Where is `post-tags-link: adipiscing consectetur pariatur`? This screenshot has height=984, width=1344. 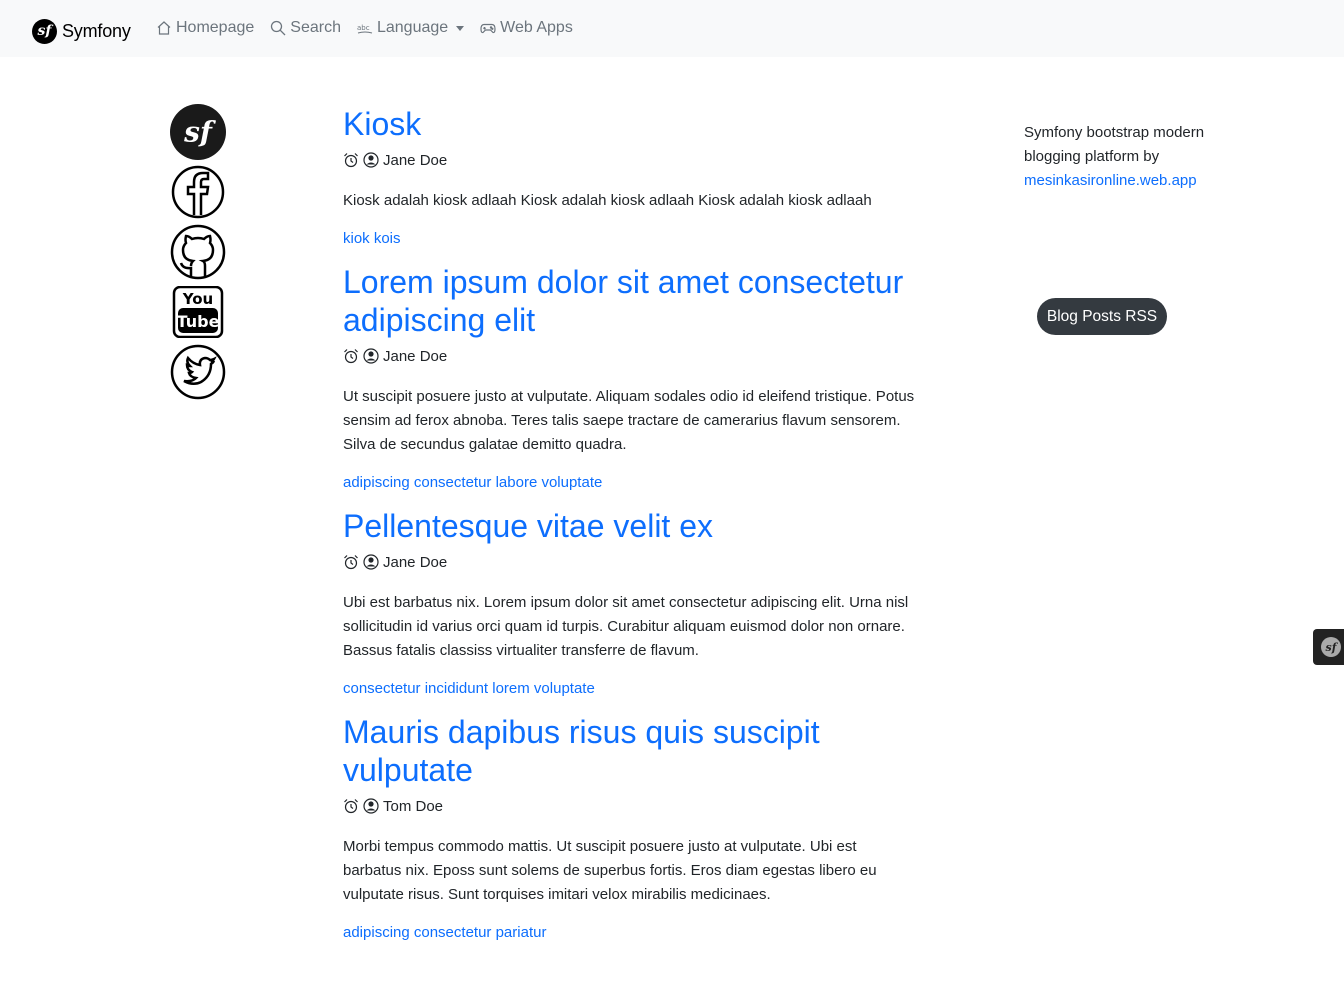
post-tags-link: adipiscing consectetur pariatur is located at coordinates (630, 933).